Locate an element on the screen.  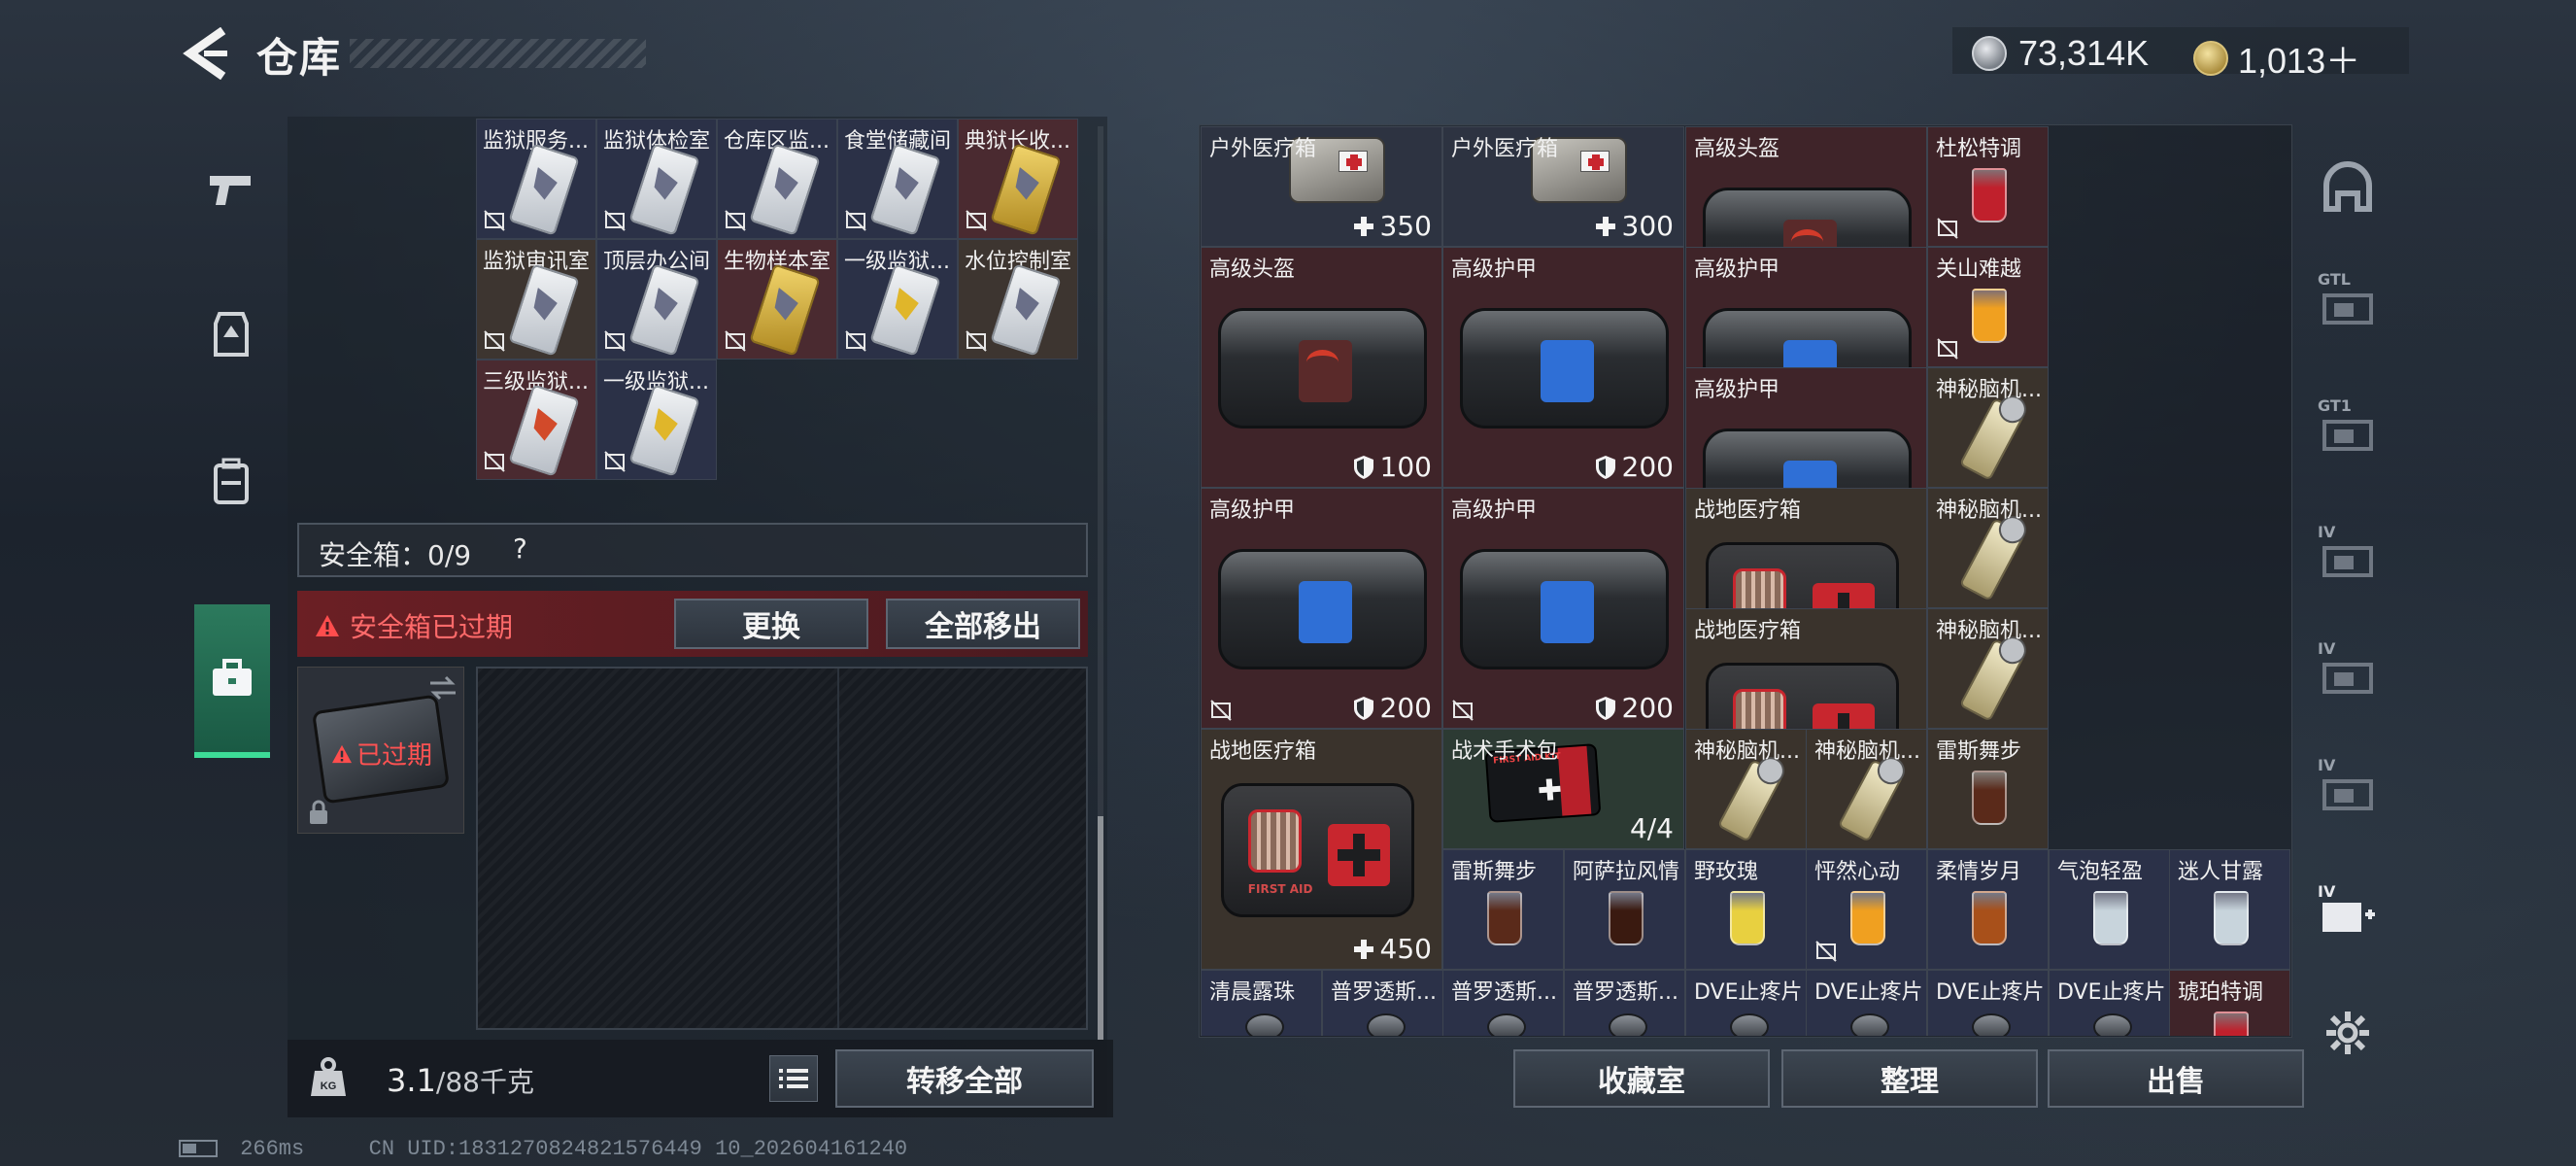
gear-slot-iv-folder-icon: IV is located at coordinates (2348, 673).